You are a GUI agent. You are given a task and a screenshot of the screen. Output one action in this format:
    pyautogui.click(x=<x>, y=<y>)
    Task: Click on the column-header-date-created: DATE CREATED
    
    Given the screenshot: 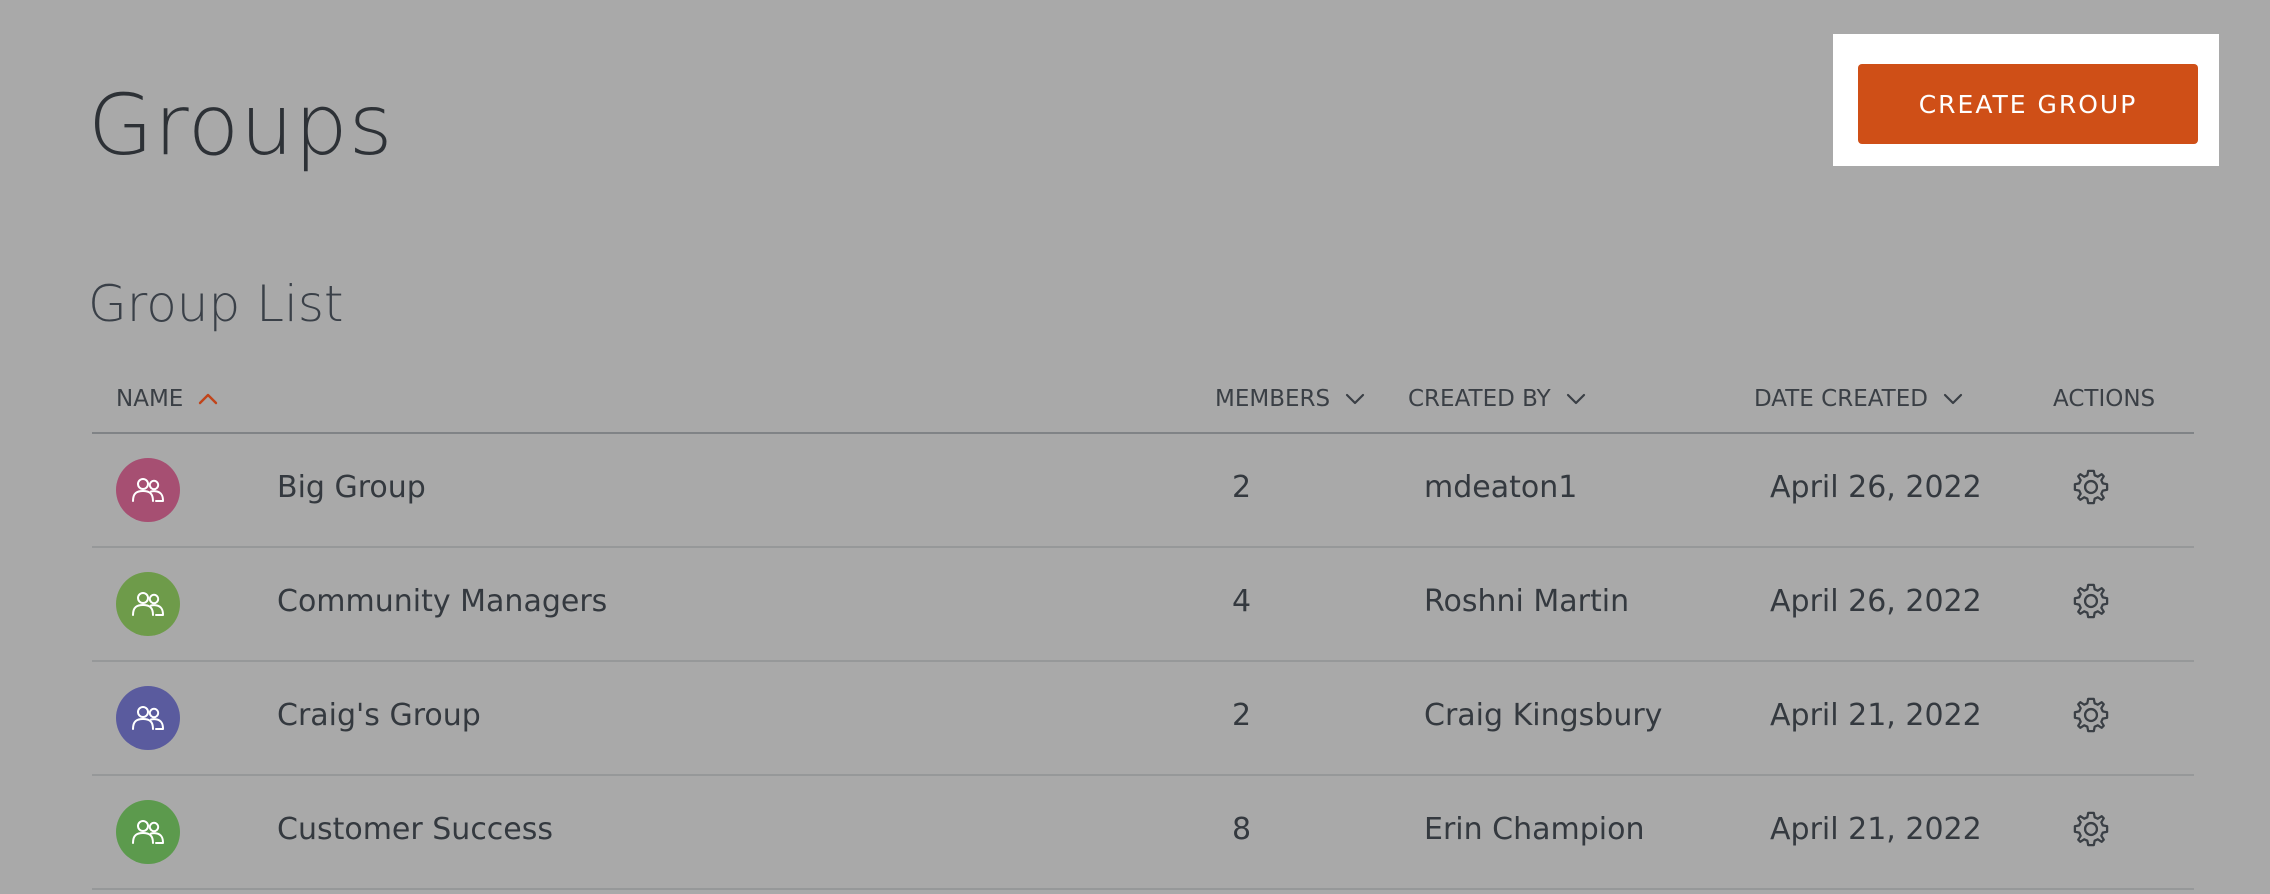 What is the action you would take?
    pyautogui.click(x=1859, y=399)
    